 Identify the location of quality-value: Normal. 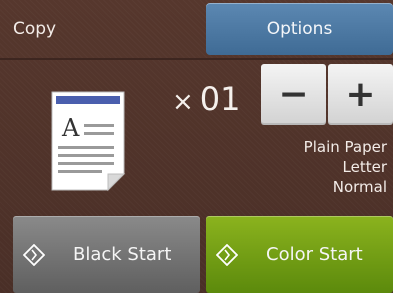
(359, 187).